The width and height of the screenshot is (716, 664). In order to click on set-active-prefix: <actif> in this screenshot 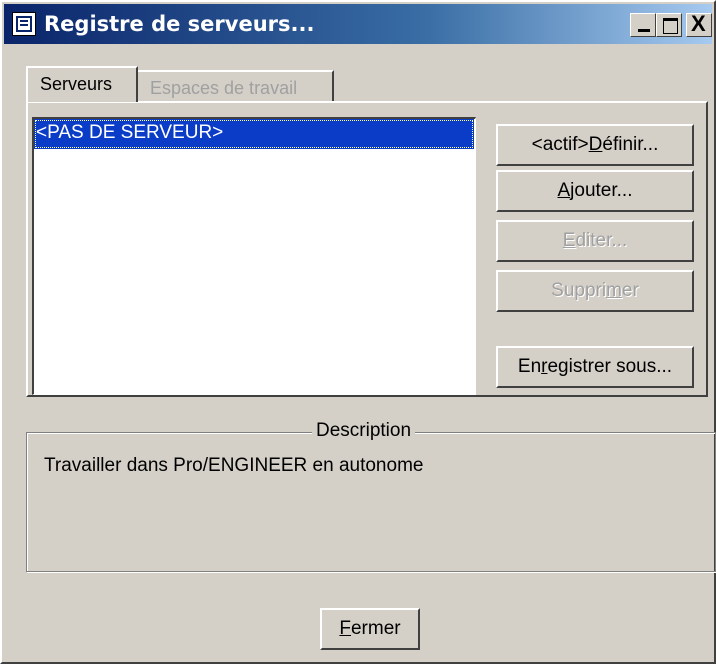, I will do `click(560, 144)`.